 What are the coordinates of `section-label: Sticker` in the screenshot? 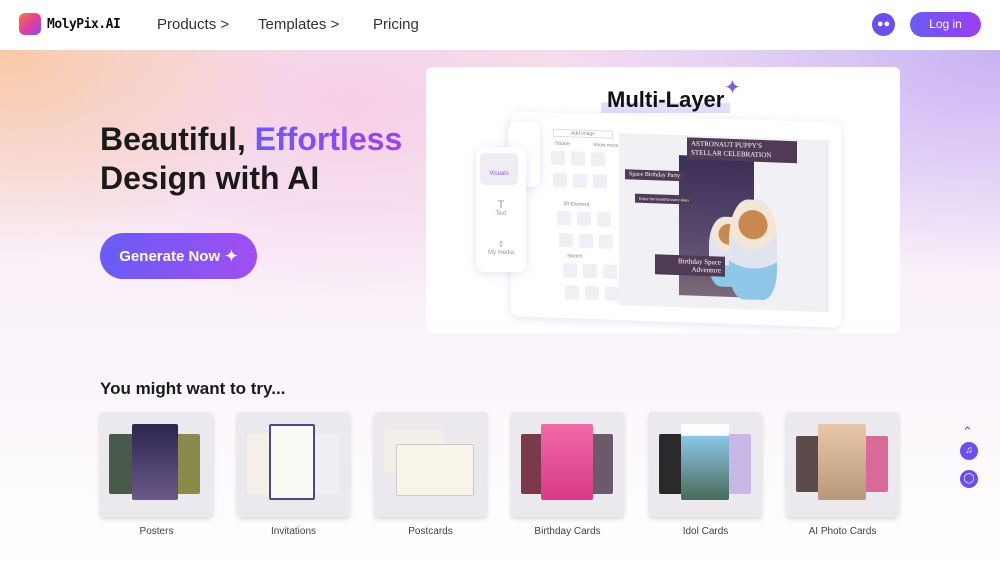 It's located at (563, 144).